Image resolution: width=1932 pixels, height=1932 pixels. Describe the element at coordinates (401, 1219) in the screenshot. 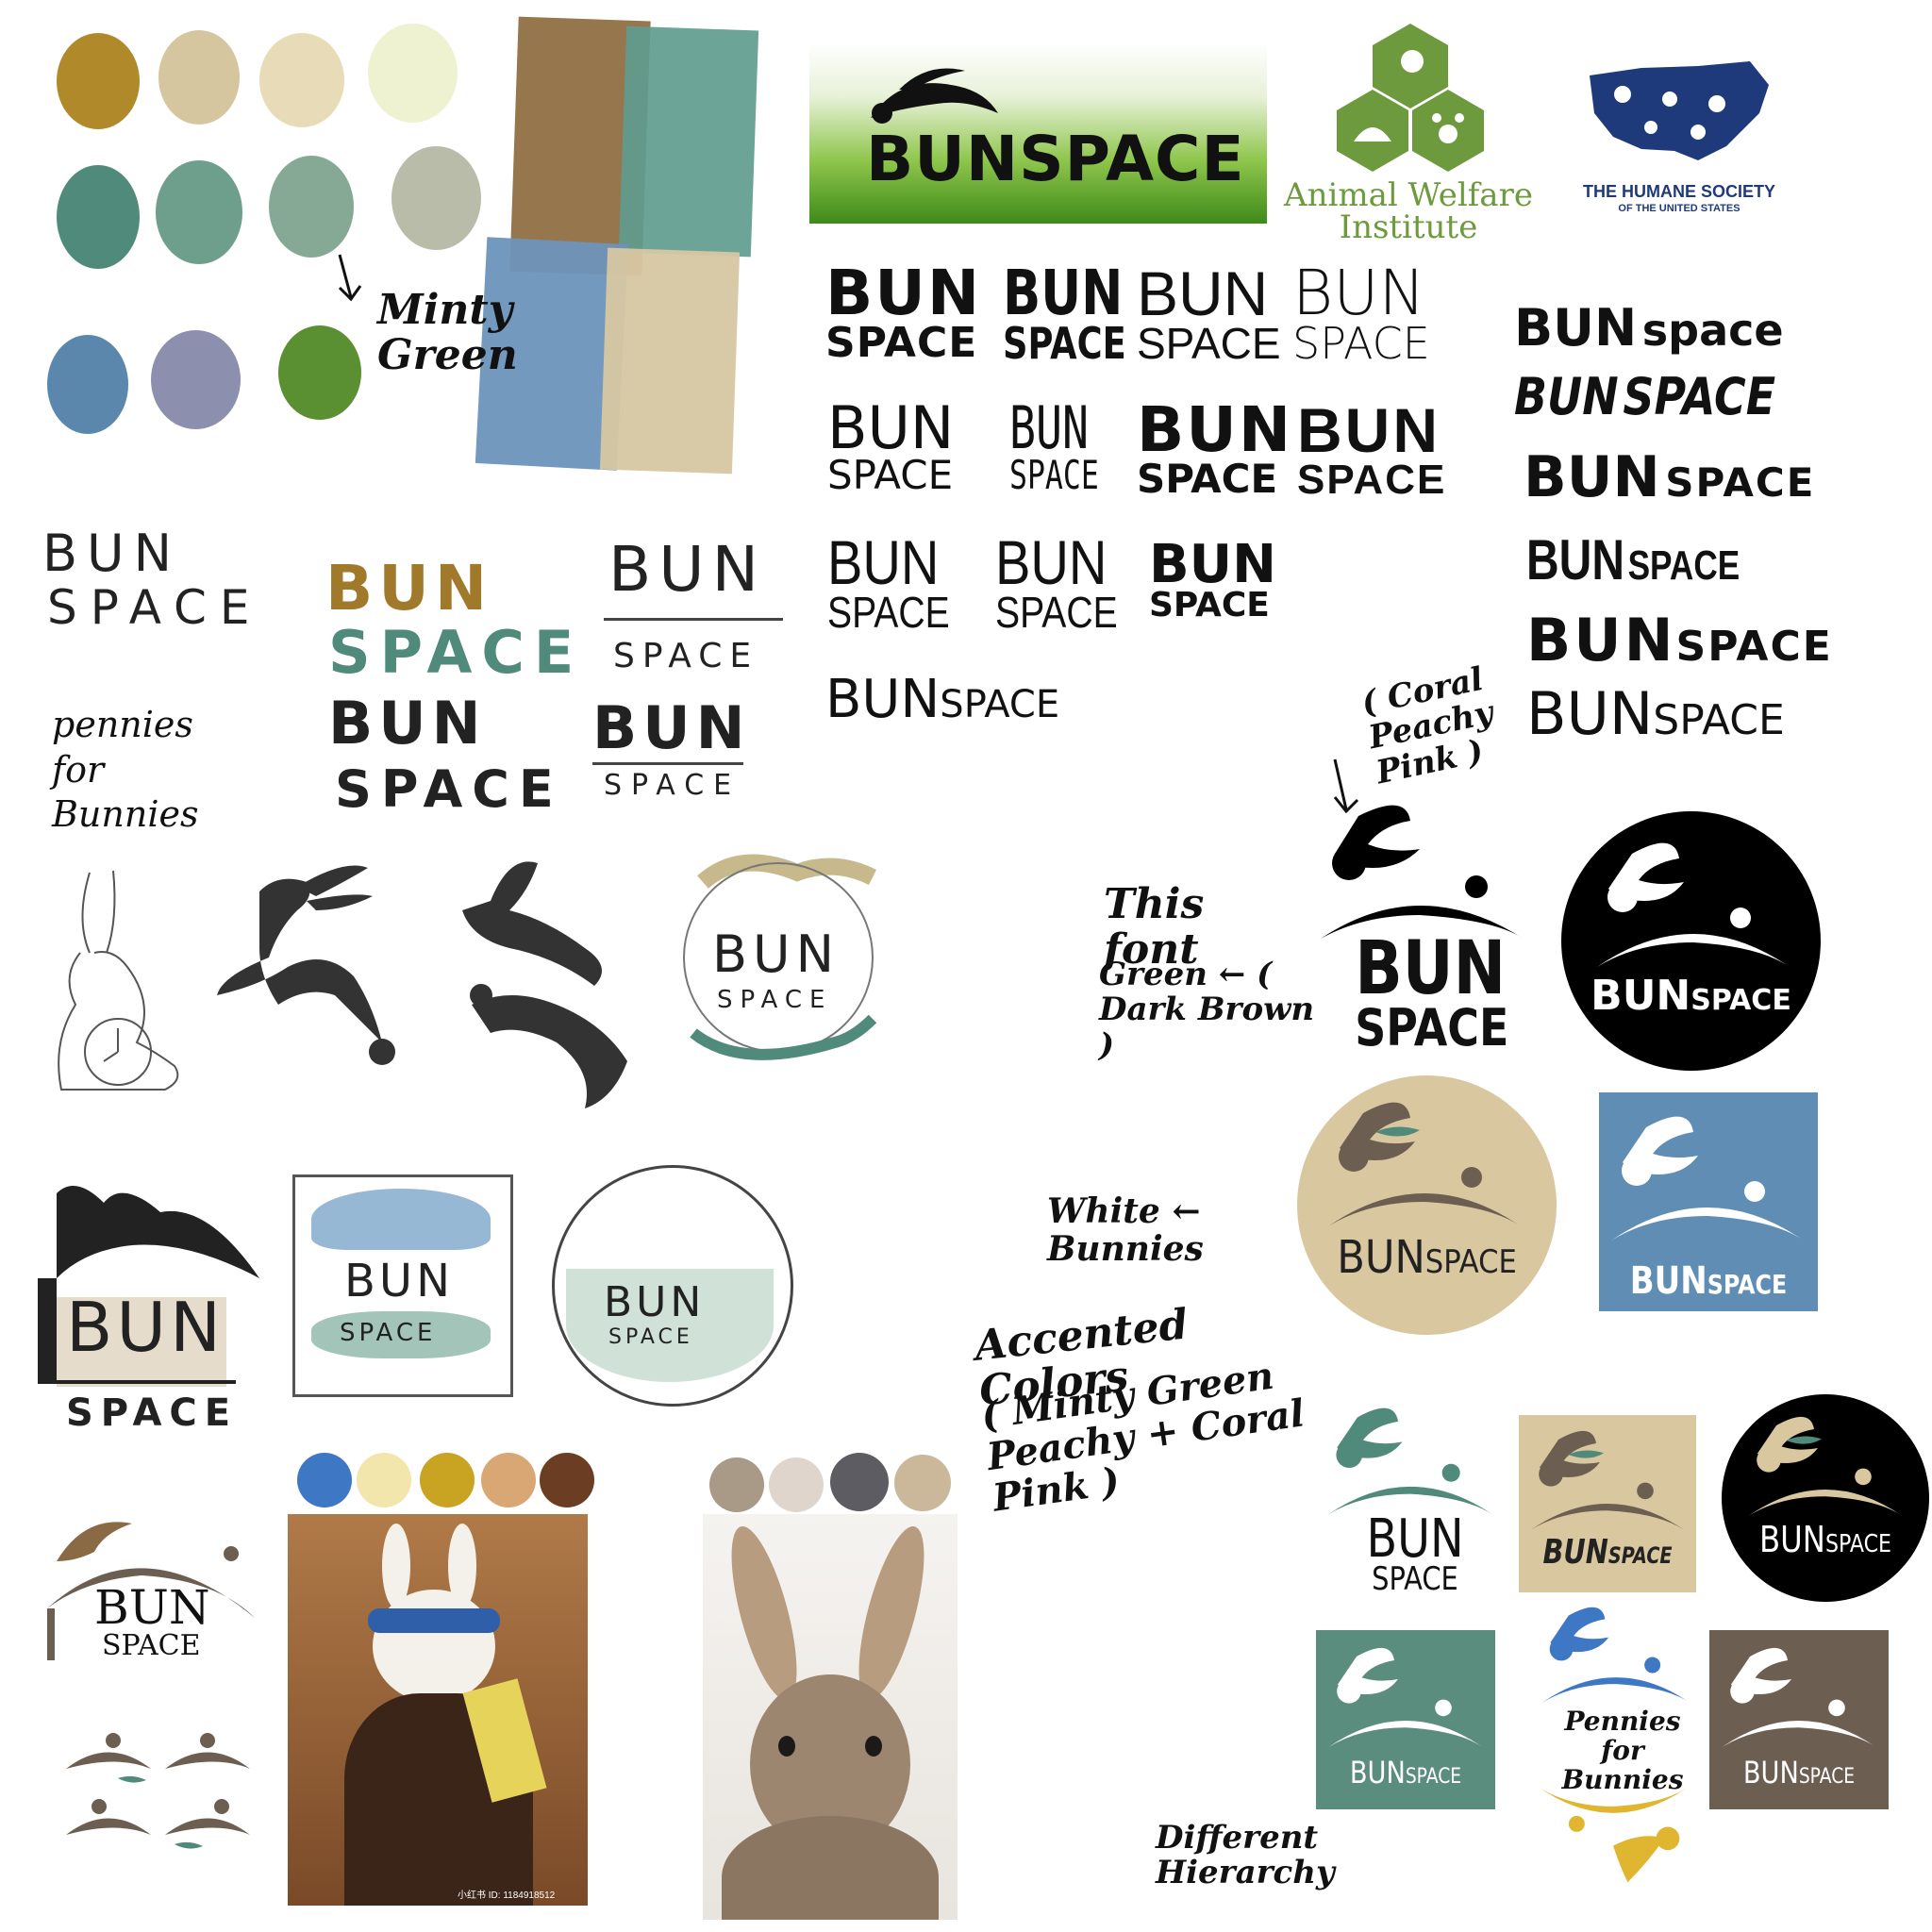

I see `square-sketch-blue` at that location.